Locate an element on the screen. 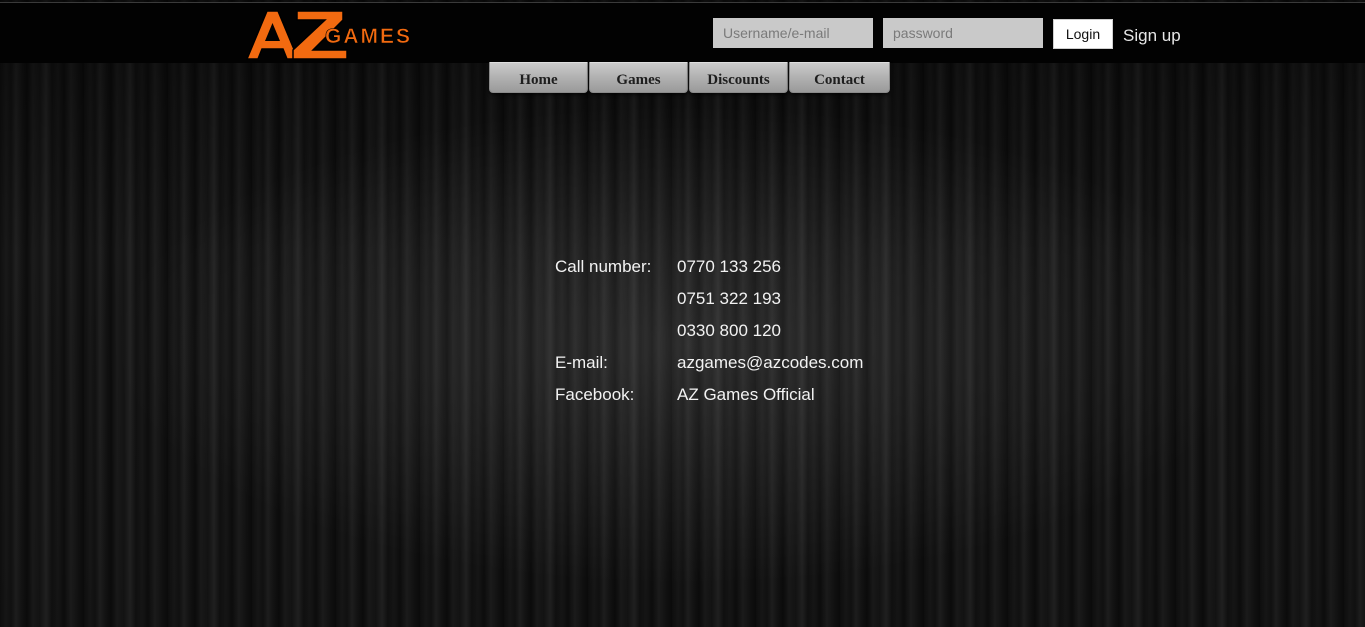 The width and height of the screenshot is (1365, 627). contact-row-phone-3: 0330 800 120 is located at coordinates (709, 331).